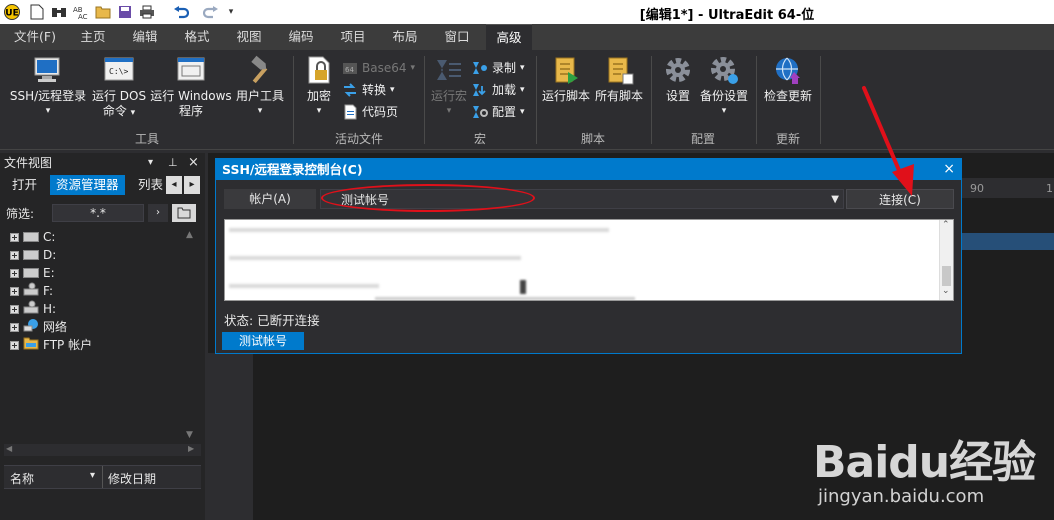 The width and height of the screenshot is (1054, 520). What do you see at coordinates (380, 112) in the screenshot?
I see `codepage-label: 代码页` at bounding box center [380, 112].